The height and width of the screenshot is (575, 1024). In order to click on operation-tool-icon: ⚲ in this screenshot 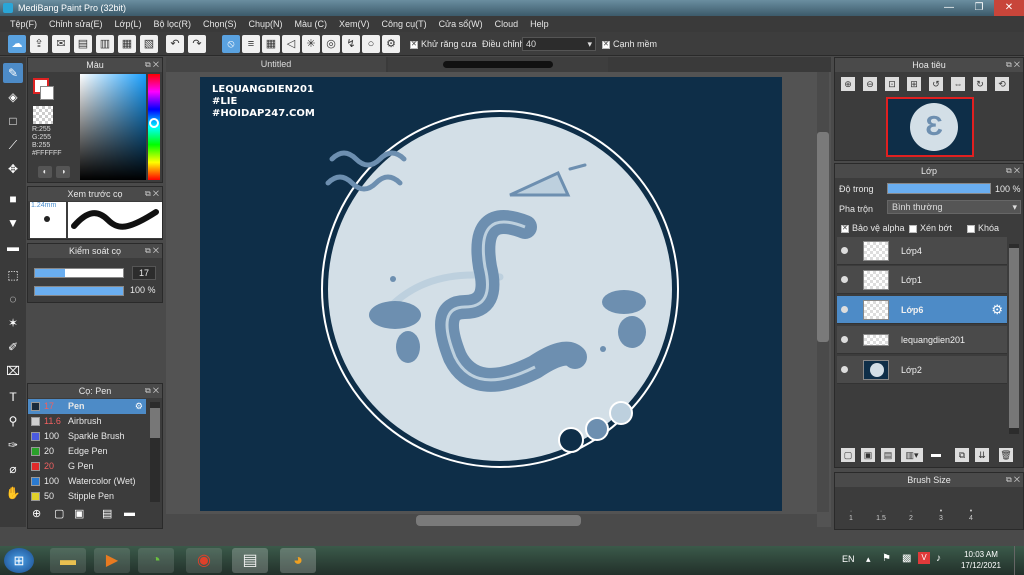, I will do `click(13, 421)`.